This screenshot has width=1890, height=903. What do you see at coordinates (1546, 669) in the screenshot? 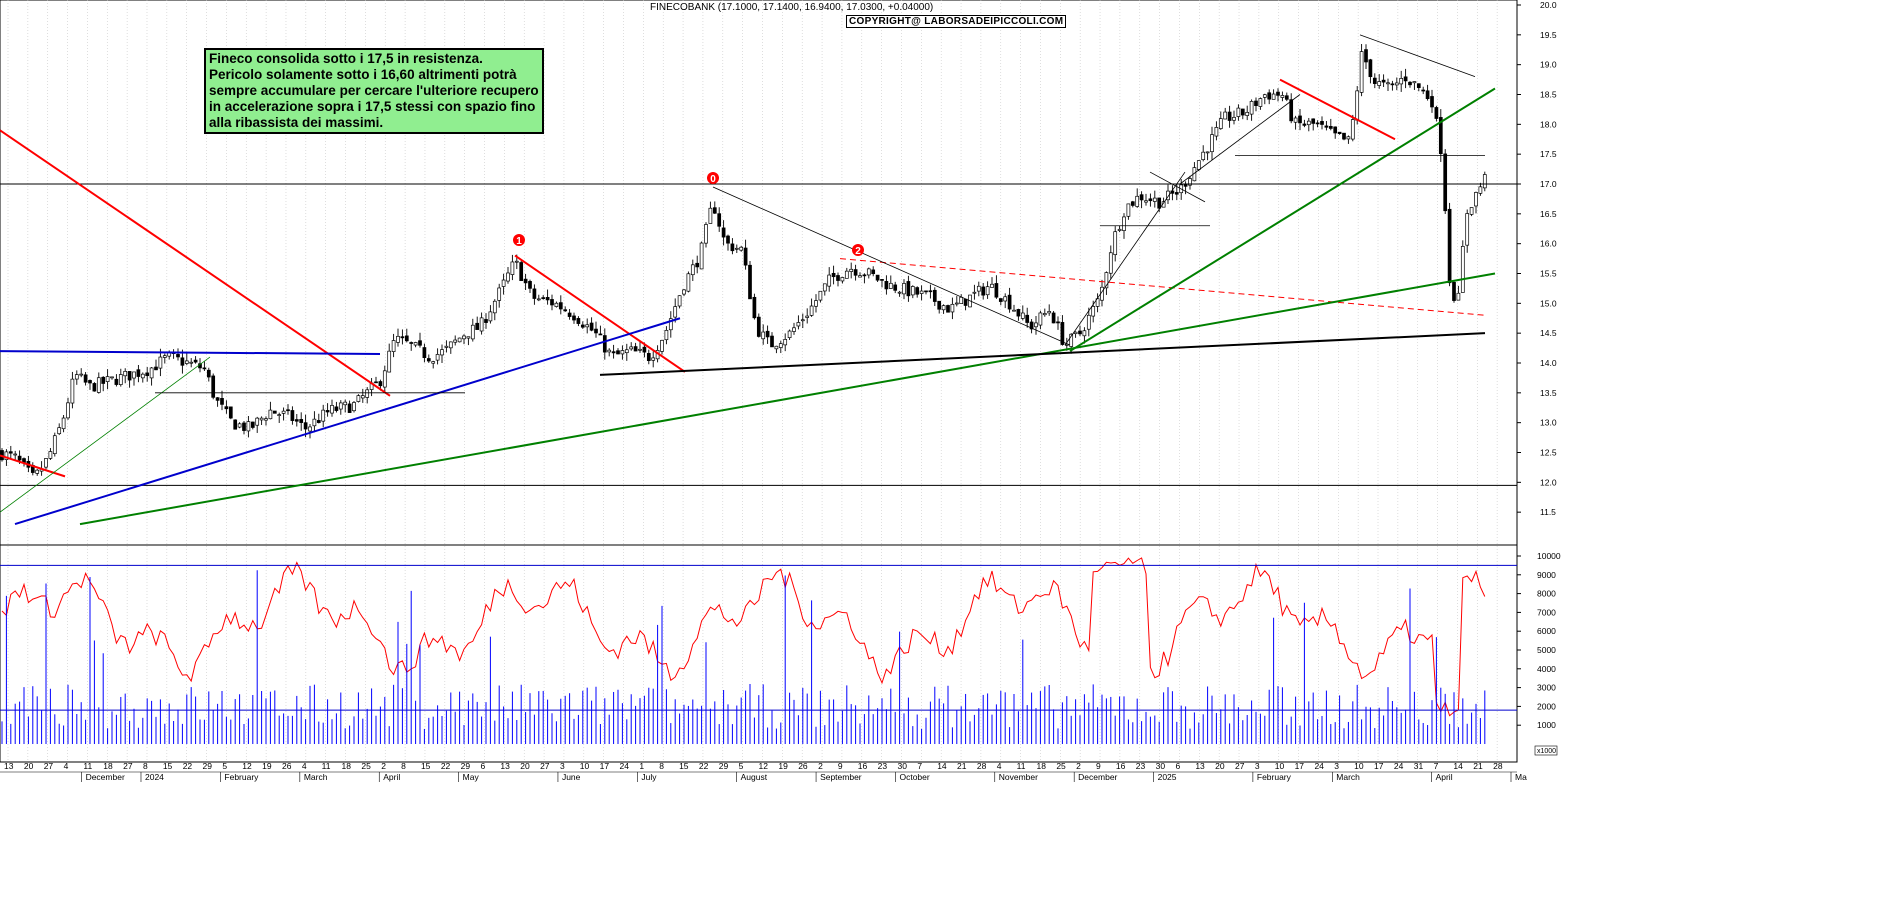
I see `volume-tick-label: 4000` at bounding box center [1546, 669].